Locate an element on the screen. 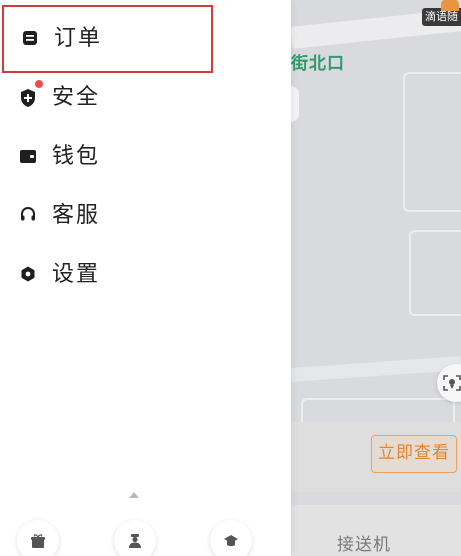 The image size is (461, 556). menu-item-label: 客服 is located at coordinates (76, 215).